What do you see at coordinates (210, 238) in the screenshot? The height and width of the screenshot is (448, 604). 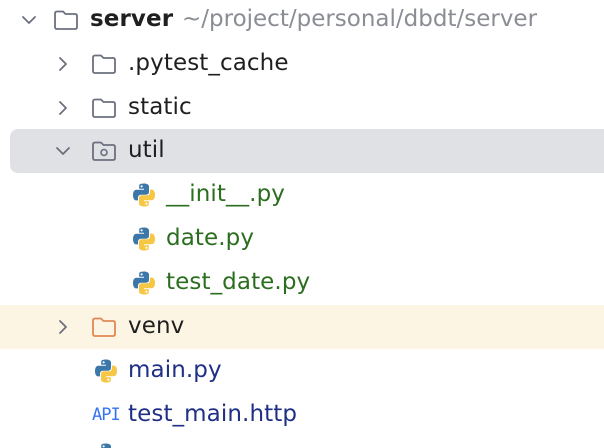 I see `file-name: date.py` at bounding box center [210, 238].